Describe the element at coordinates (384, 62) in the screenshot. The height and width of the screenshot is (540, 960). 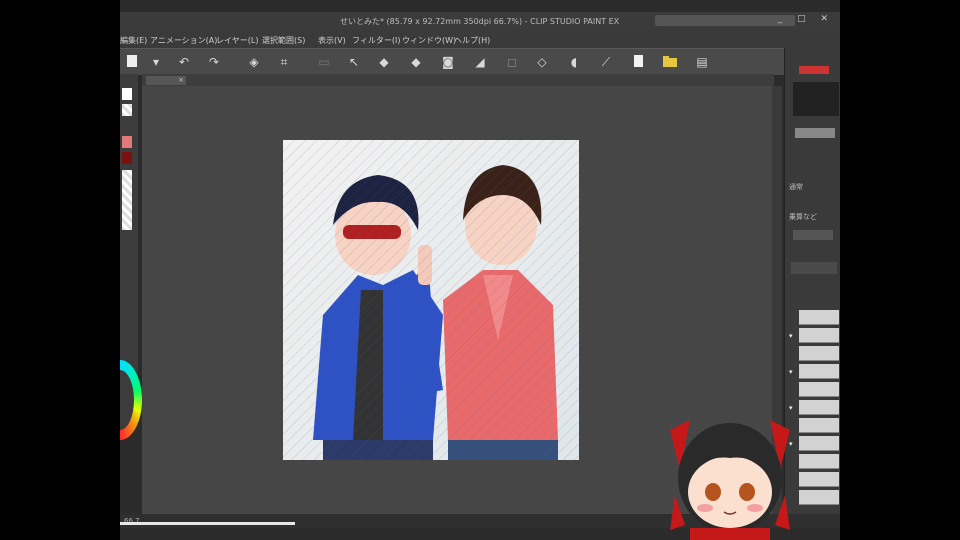
I see `fill-icon: ◆` at that location.